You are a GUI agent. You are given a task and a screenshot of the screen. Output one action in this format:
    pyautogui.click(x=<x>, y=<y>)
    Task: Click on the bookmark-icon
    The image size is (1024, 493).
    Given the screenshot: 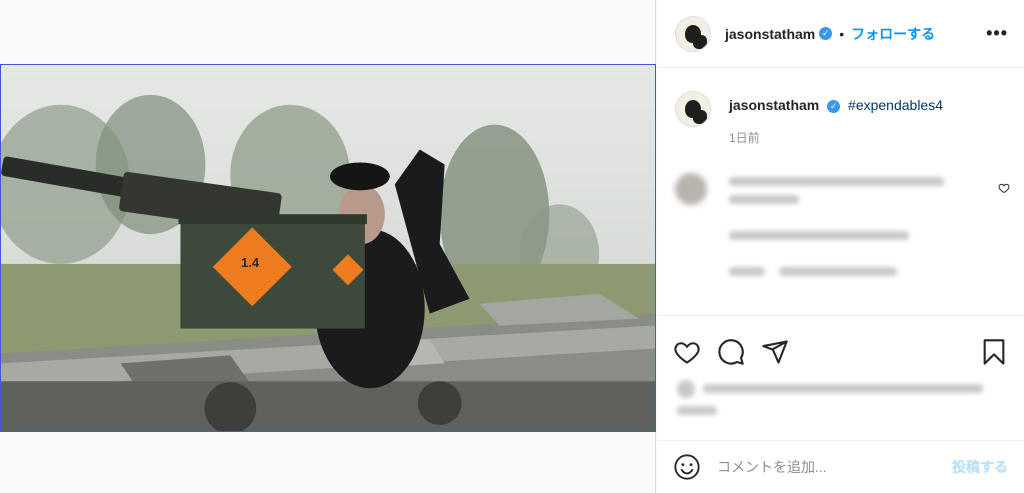 What is the action you would take?
    pyautogui.click(x=994, y=352)
    